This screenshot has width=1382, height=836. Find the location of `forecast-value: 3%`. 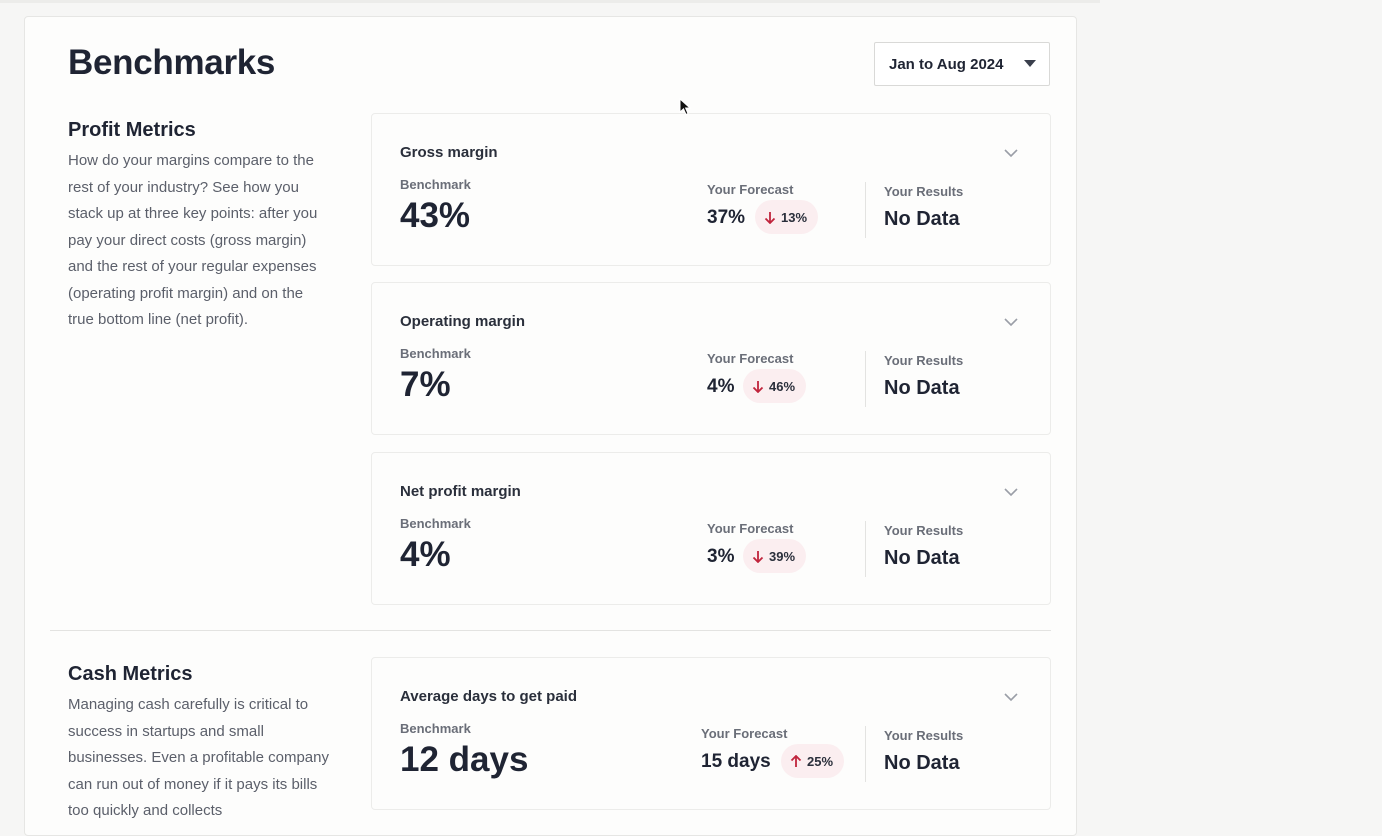

forecast-value: 3% is located at coordinates (721, 556).